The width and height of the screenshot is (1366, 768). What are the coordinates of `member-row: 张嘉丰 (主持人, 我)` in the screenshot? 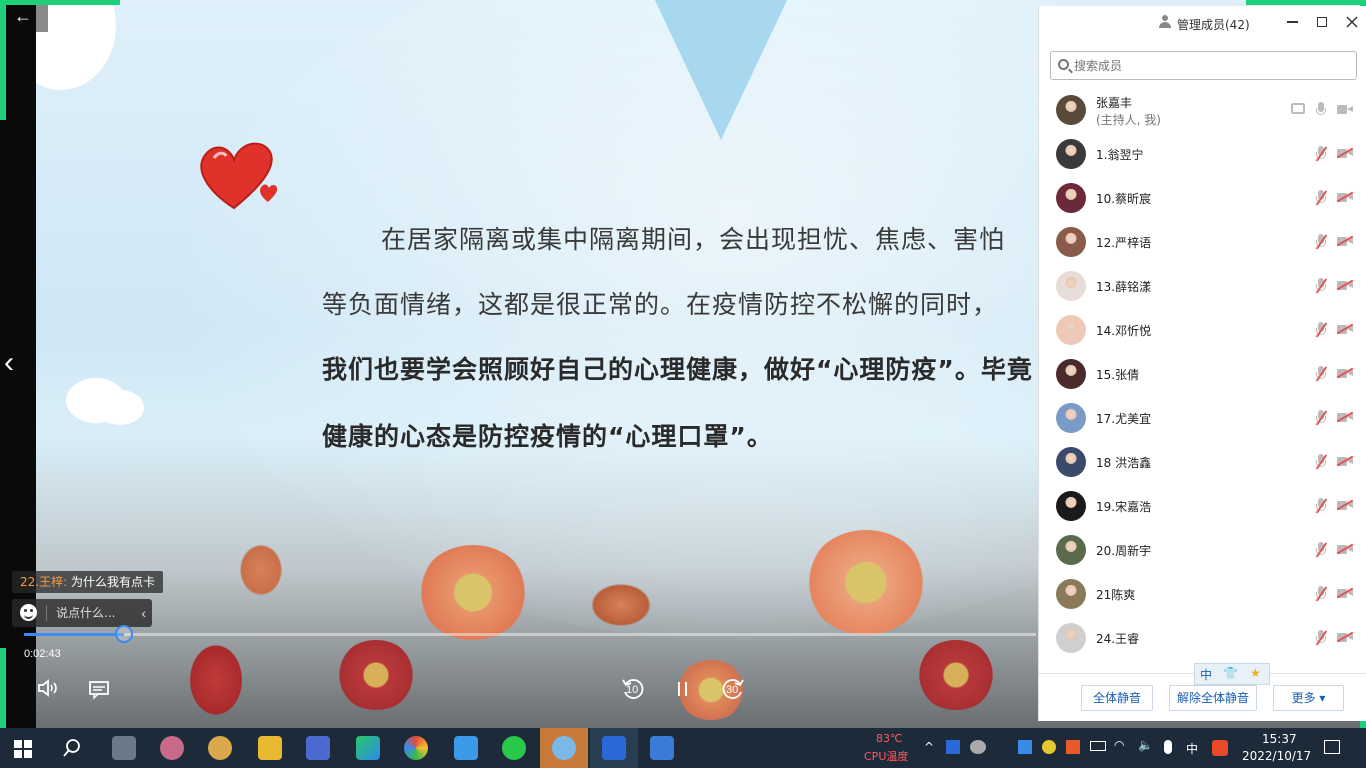 It's located at (1202, 110).